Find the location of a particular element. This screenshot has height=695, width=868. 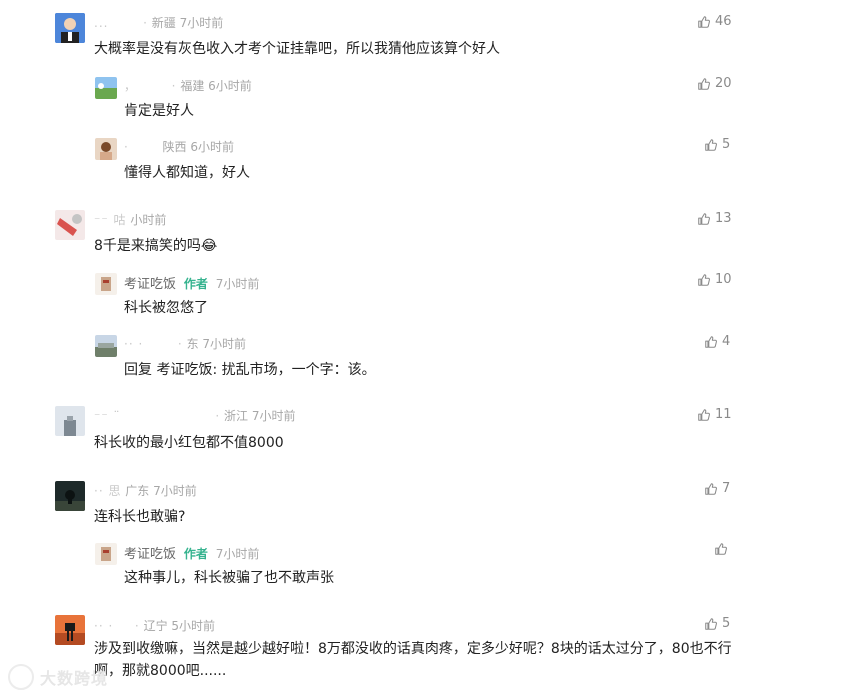

comment-meta: ·· · · 辽宁 5小时前 is located at coordinates (155, 626).